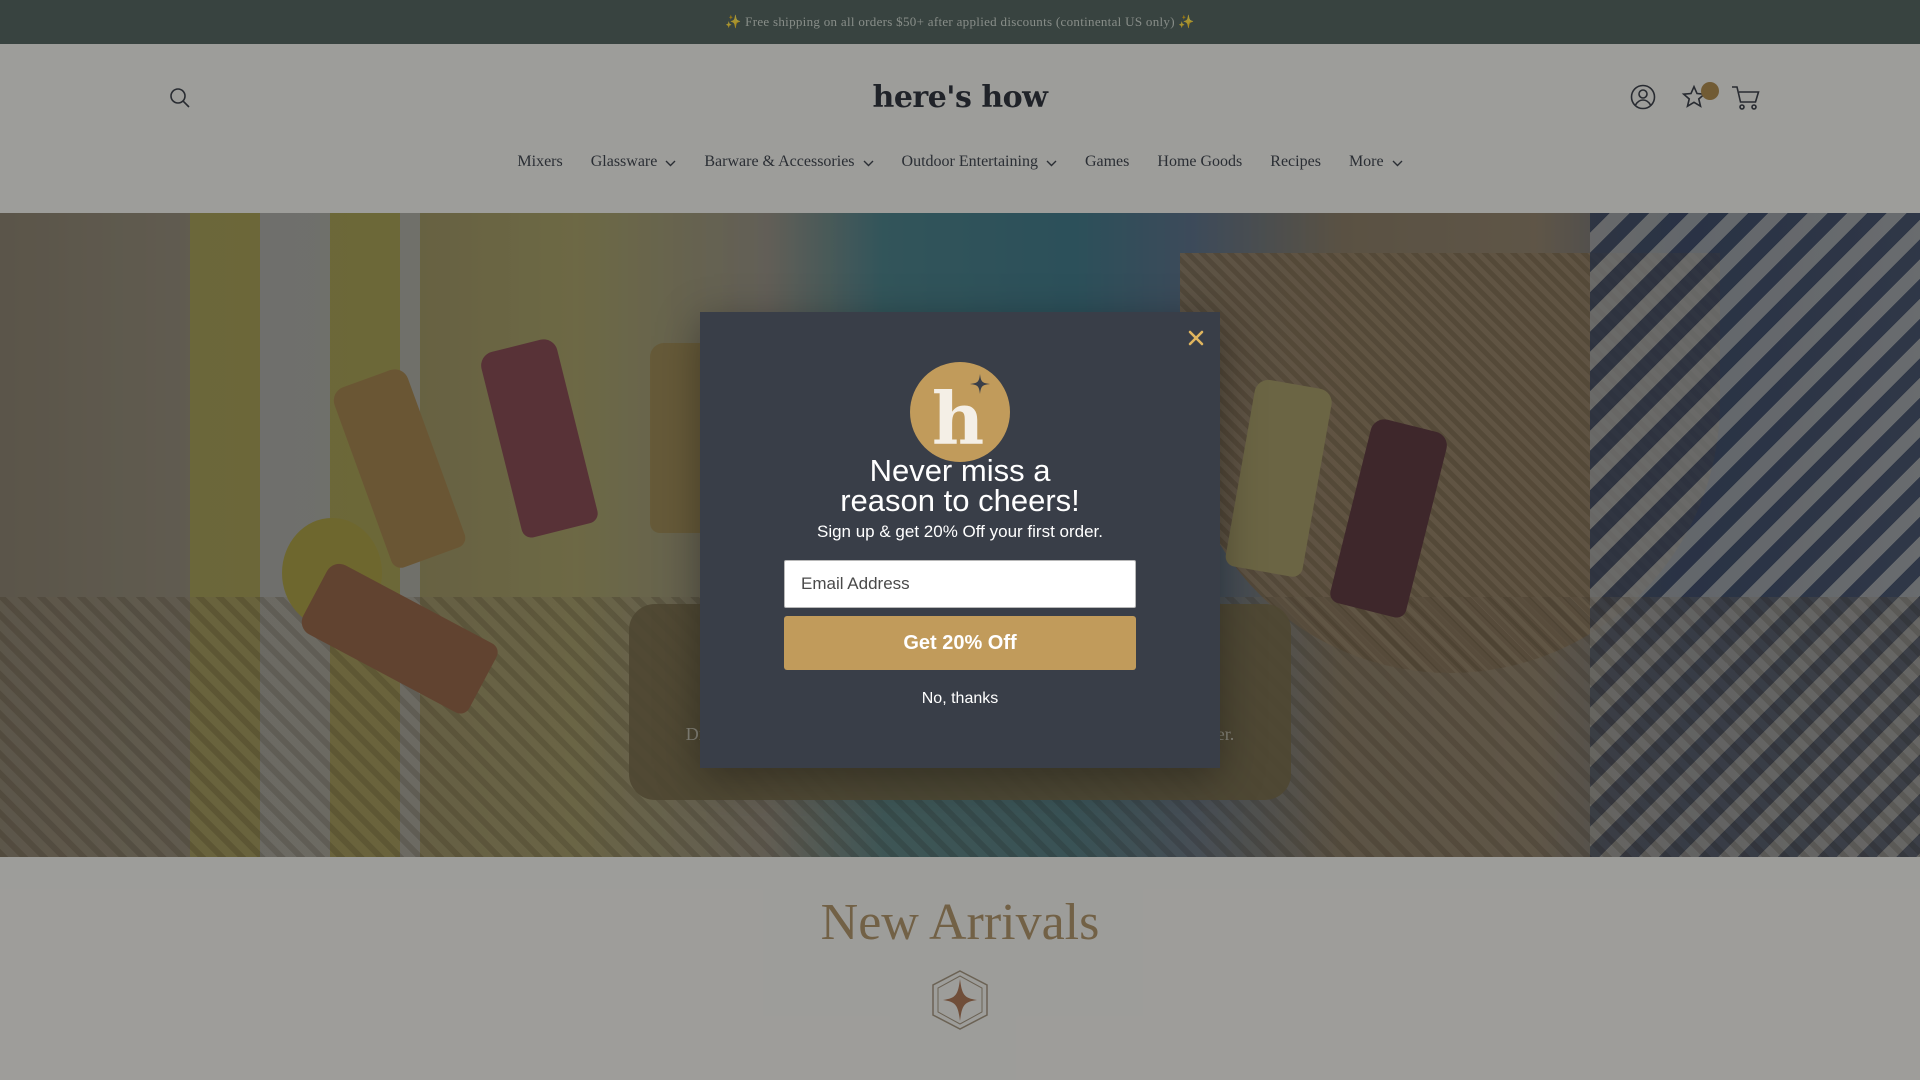  Describe the element at coordinates (960, 584) in the screenshot. I see `email-field` at that location.